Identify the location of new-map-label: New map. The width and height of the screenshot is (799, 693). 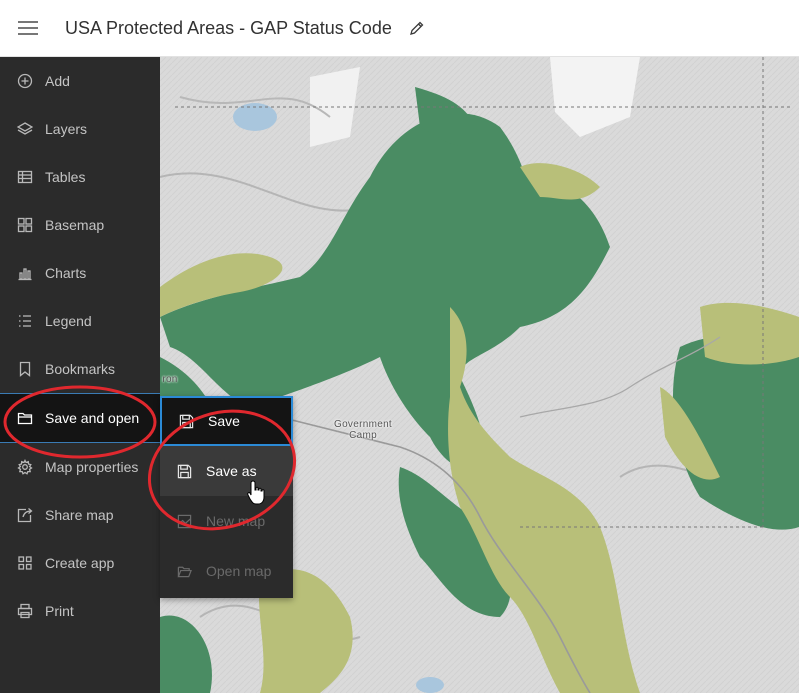
(236, 521).